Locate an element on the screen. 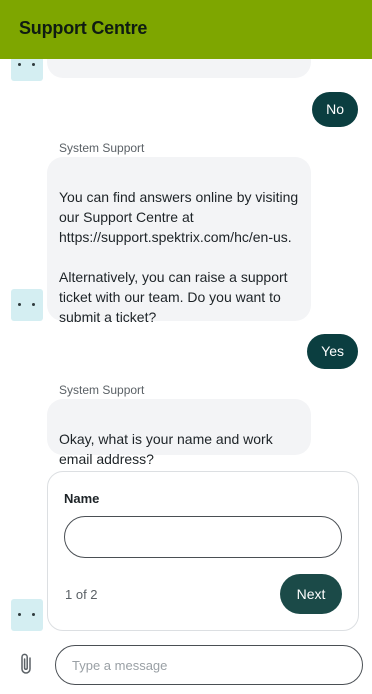 The width and height of the screenshot is (372, 694). paperclip-icon is located at coordinates (27, 664).